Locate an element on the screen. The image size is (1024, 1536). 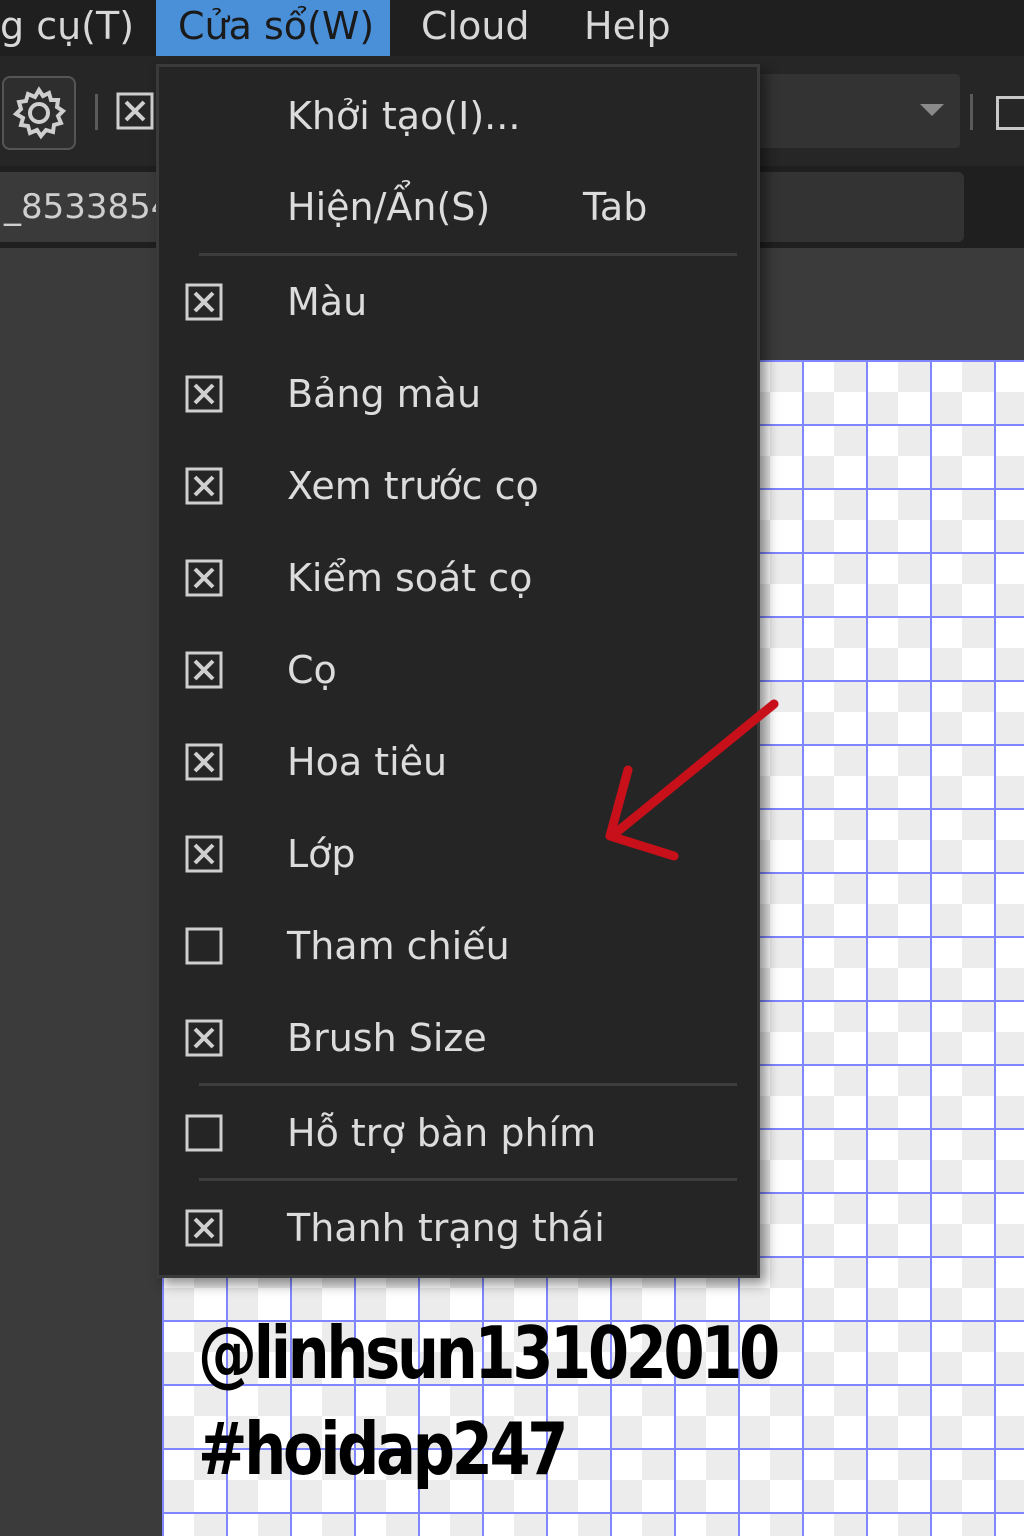
menu-item-palette: Bảng màu is located at coordinates (458, 394).